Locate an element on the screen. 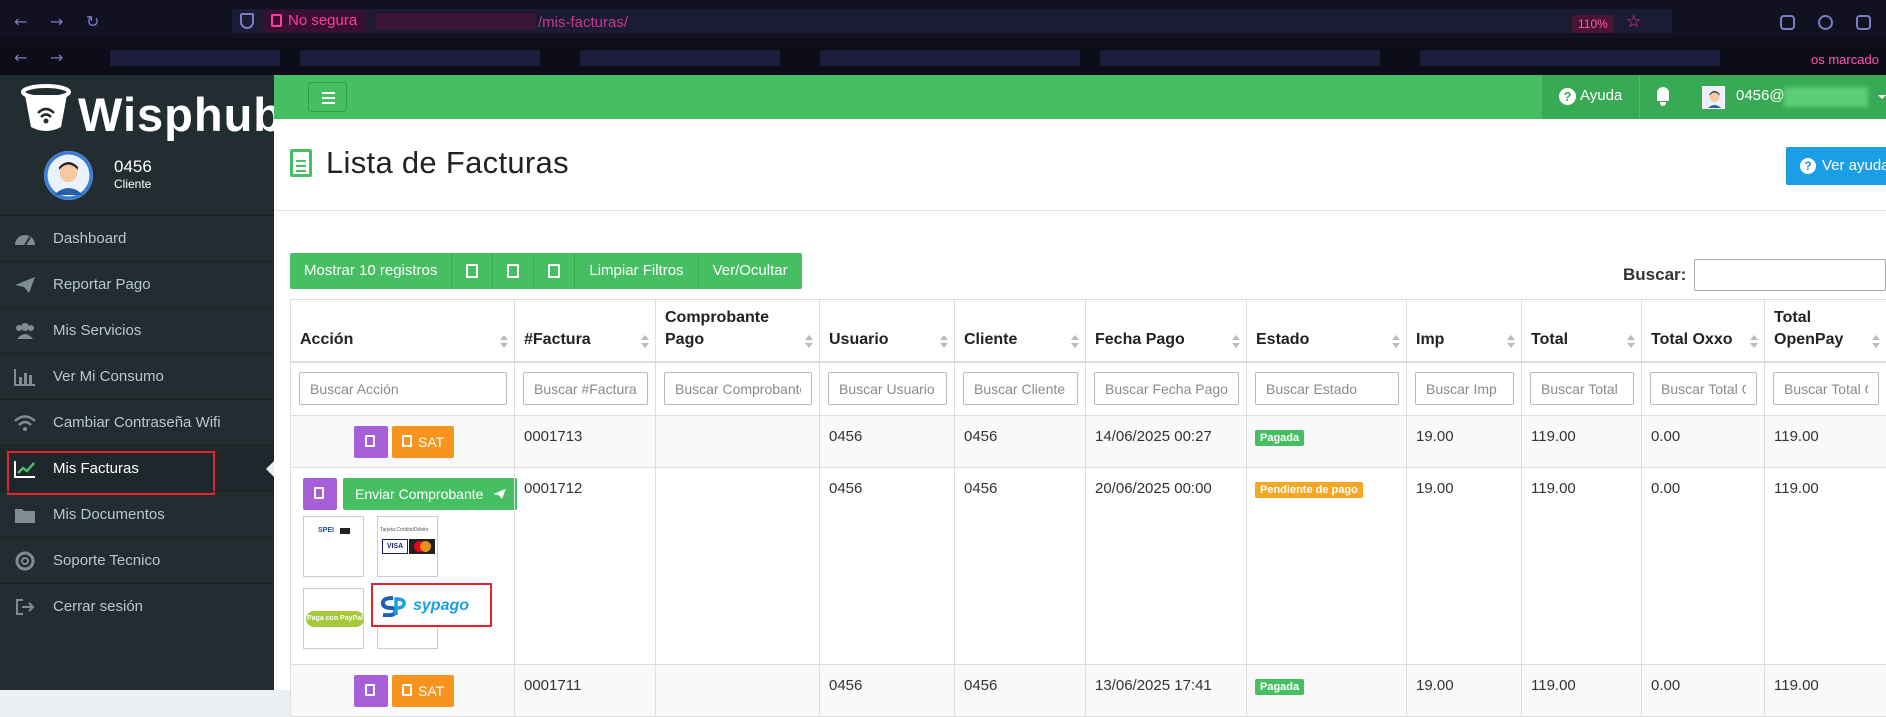  bookmark-star-icon: ☆ is located at coordinates (1633, 22).